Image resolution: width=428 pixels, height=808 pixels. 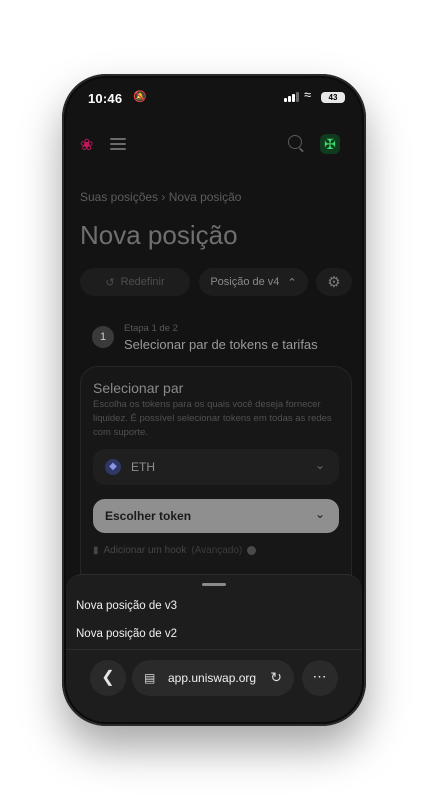 I want to click on token1-label: ETH, so click(x=143, y=467).